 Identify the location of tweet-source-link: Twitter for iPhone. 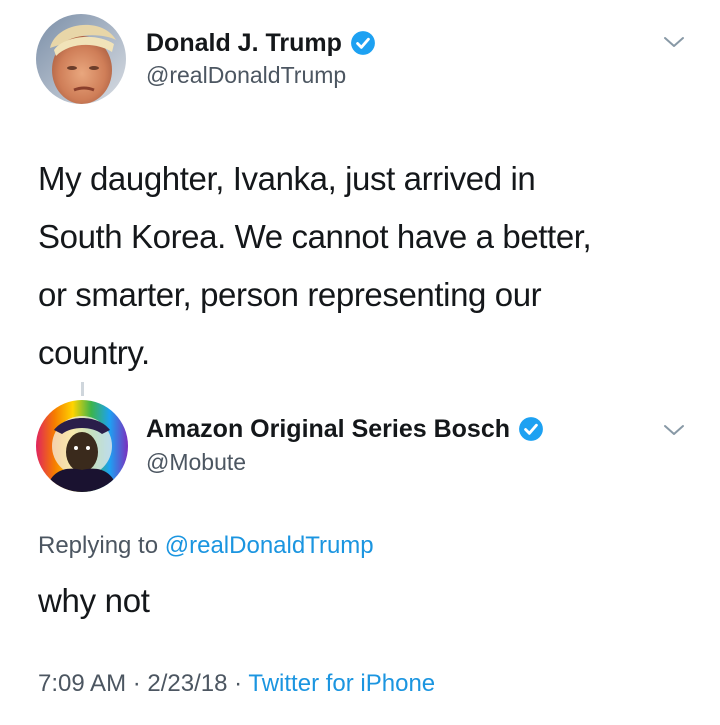
(341, 683).